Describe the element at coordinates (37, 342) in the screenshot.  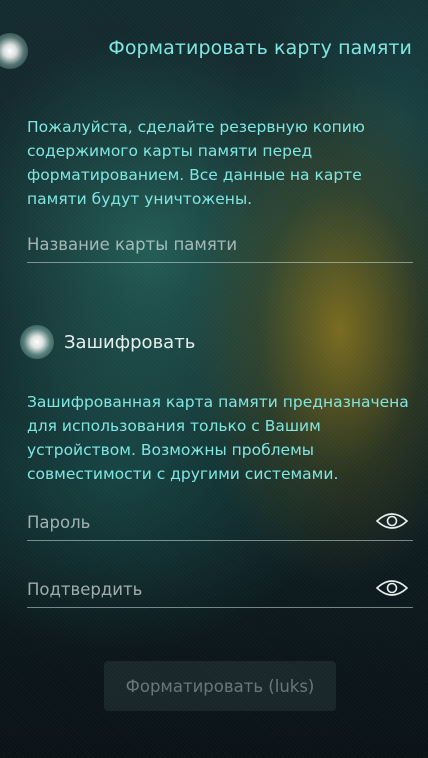
I see `switch-indicator-icon` at that location.